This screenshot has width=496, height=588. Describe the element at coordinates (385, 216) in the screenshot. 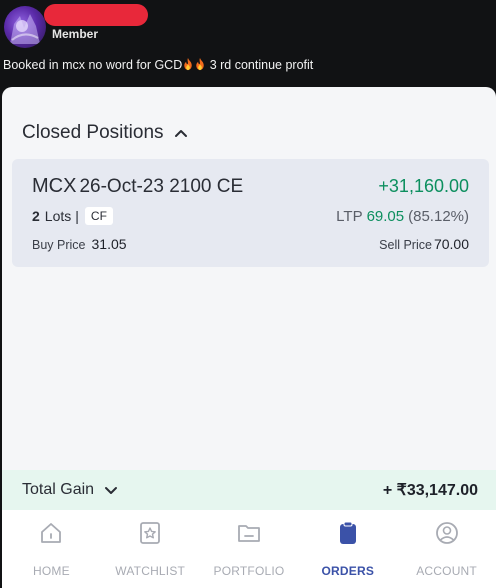

I see `ltp-value: 69.05` at that location.